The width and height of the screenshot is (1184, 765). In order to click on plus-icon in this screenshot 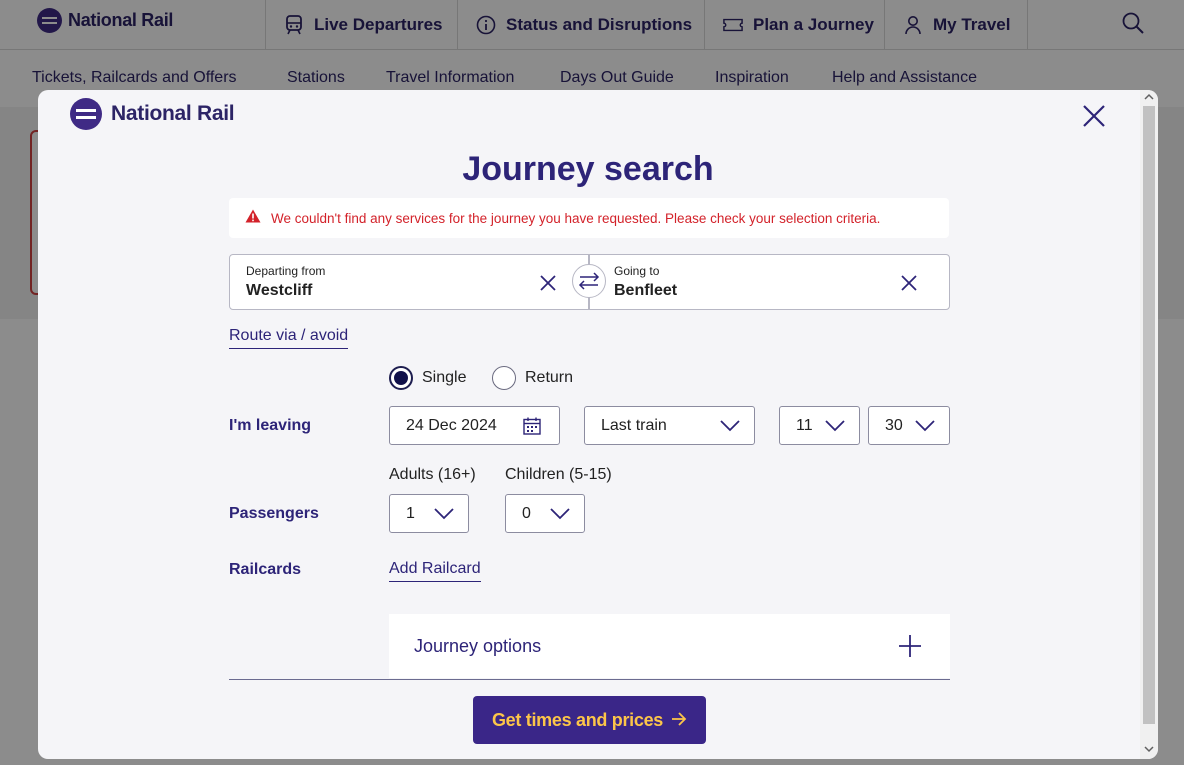, I will do `click(910, 646)`.